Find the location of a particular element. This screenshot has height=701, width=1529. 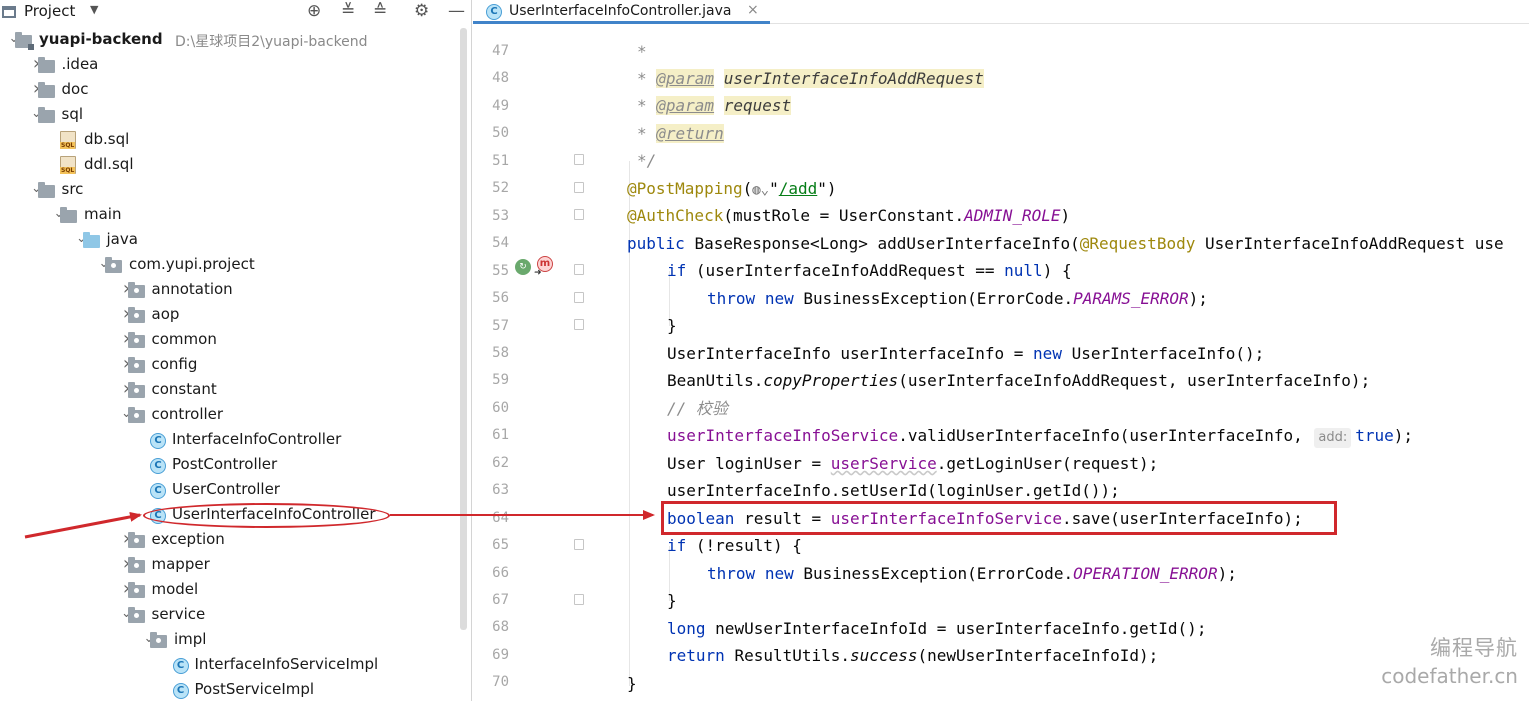

tree-item-config: › config is located at coordinates (230, 365).